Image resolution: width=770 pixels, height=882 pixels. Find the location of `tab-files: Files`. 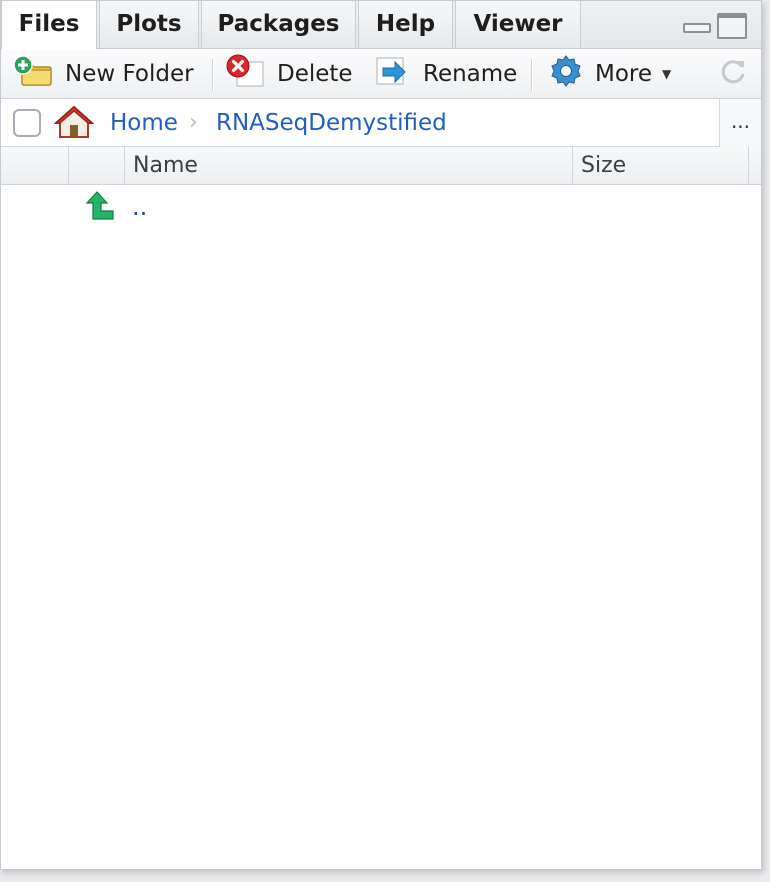

tab-files: Files is located at coordinates (49, 25).